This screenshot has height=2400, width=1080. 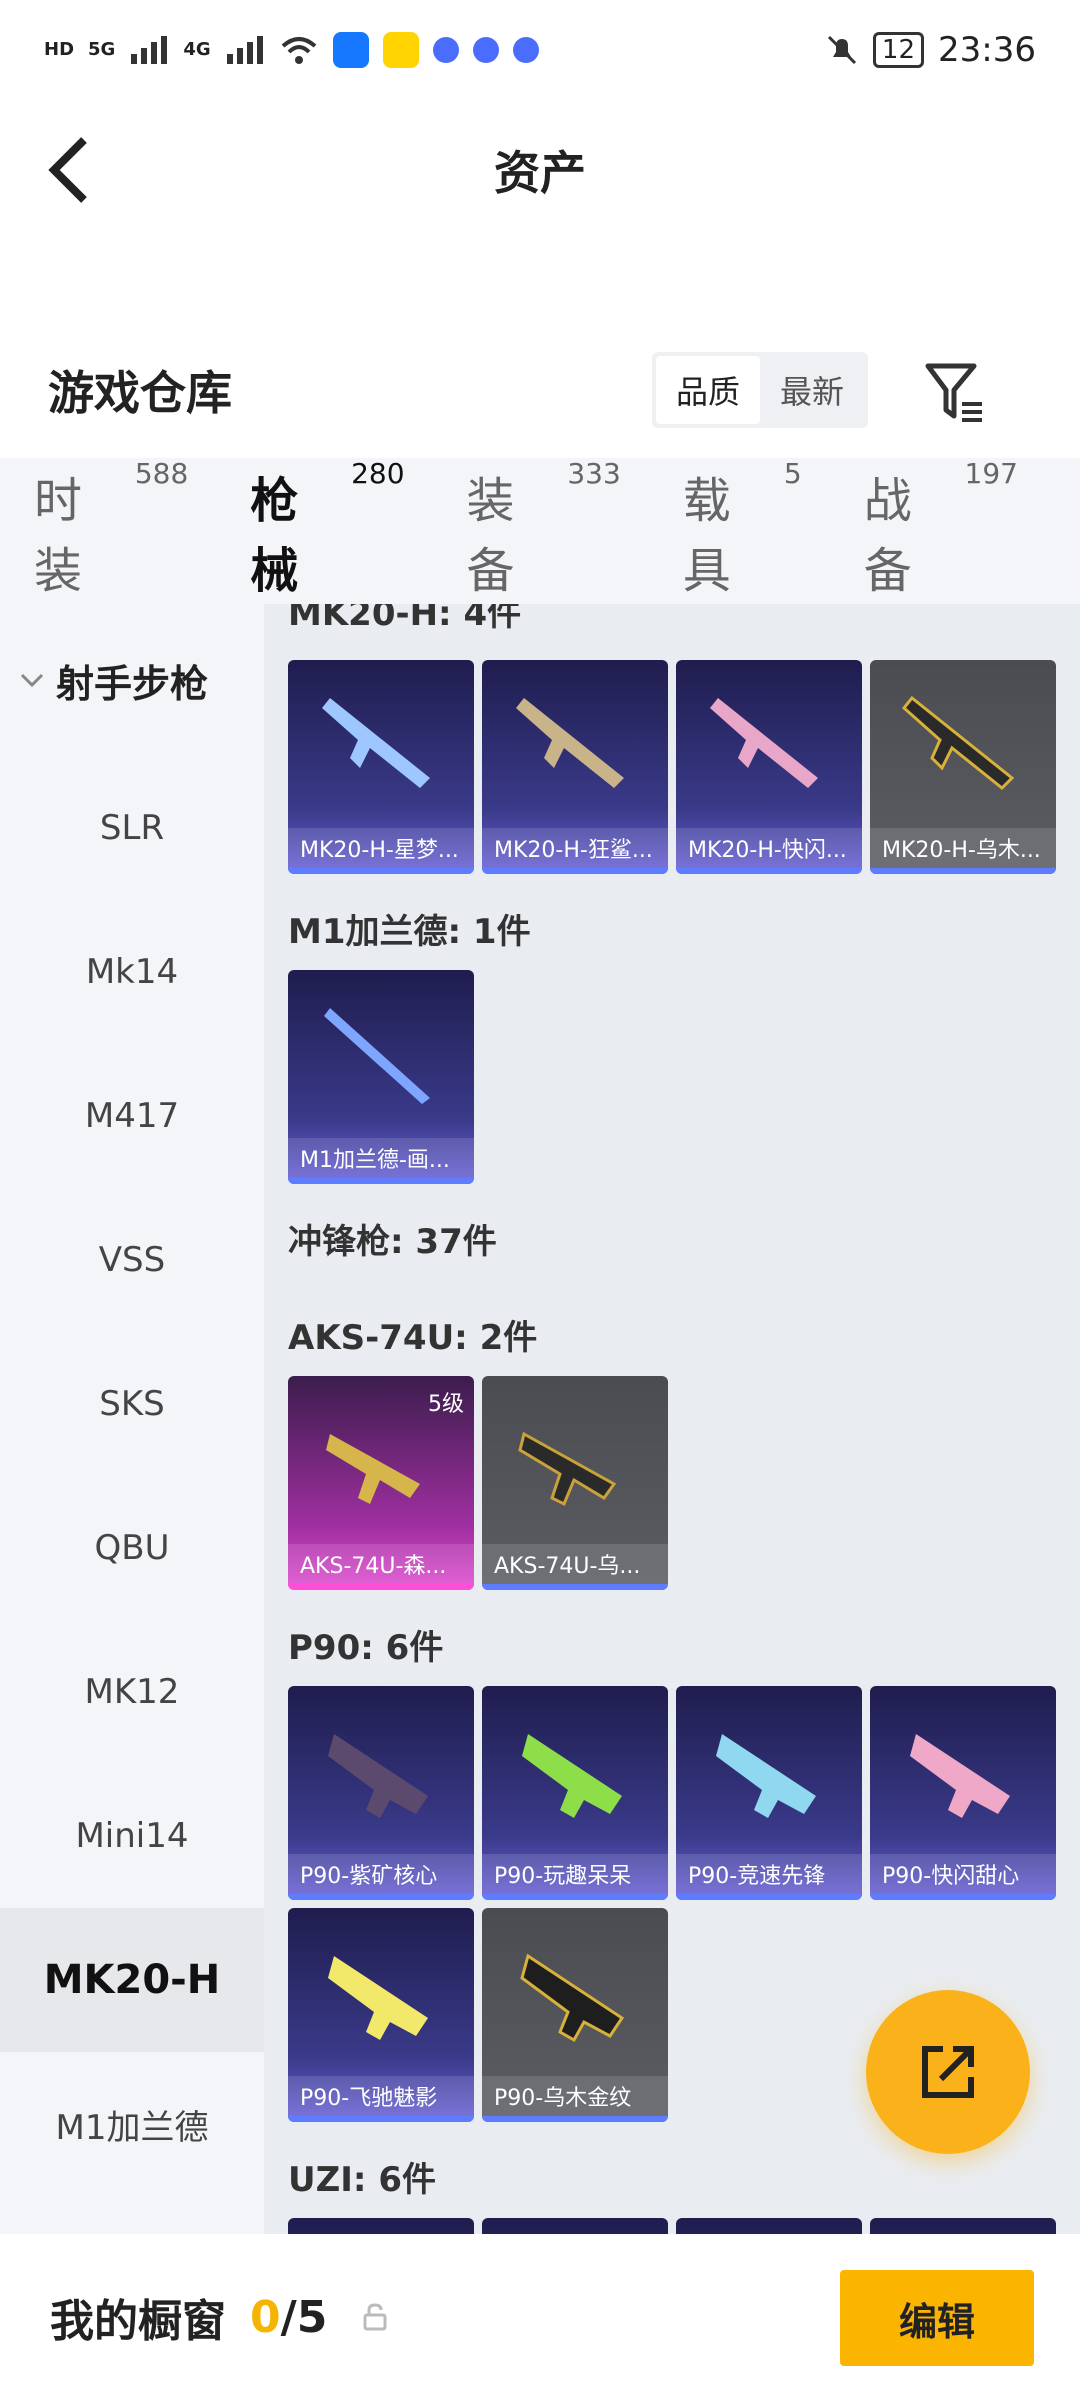 I want to click on tab-label: 战备, so click(x=887, y=536).